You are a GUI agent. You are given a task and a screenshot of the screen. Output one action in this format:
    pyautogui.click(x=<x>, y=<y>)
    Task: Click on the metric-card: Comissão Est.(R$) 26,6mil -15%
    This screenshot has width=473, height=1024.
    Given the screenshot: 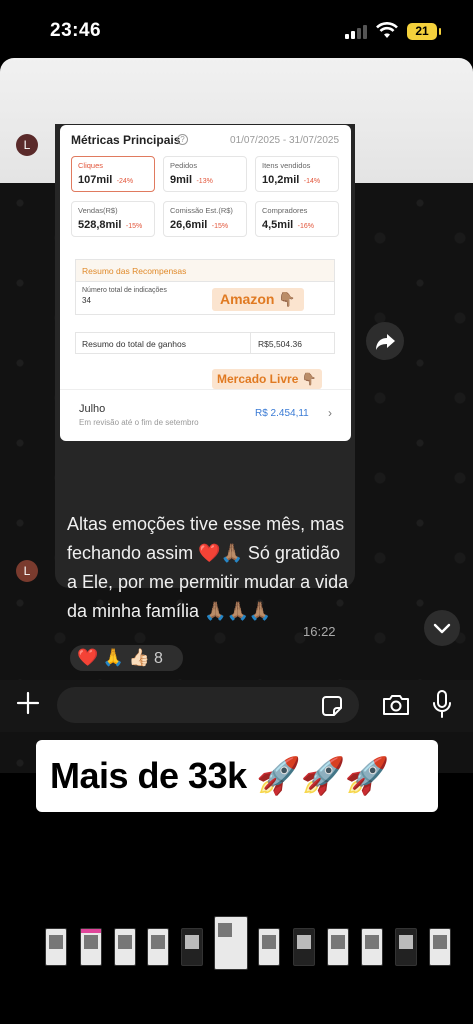 What is the action you would take?
    pyautogui.click(x=205, y=219)
    